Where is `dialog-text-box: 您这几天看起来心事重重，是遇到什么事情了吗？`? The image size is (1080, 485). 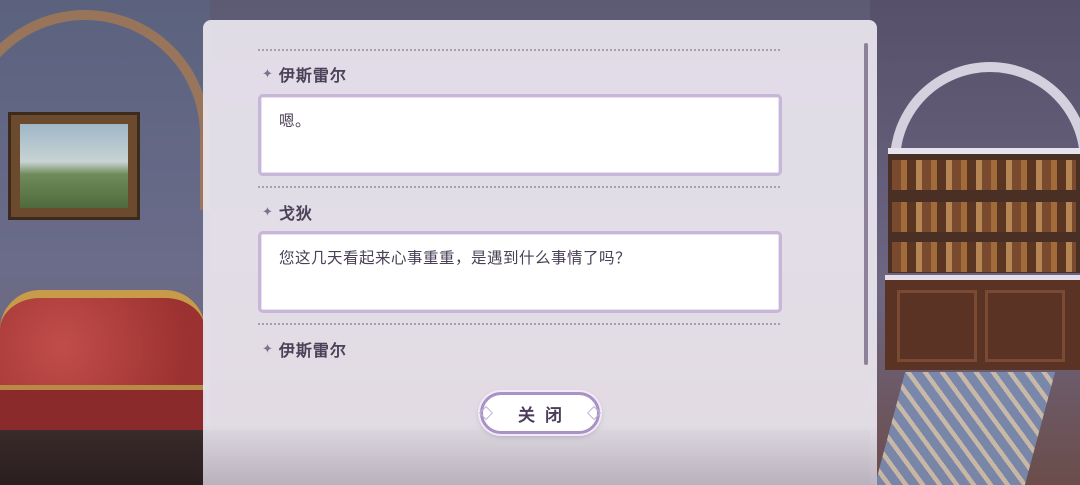
dialog-text-box: 您这几天看起来心事重重，是遇到什么事情了吗？ is located at coordinates (520, 272).